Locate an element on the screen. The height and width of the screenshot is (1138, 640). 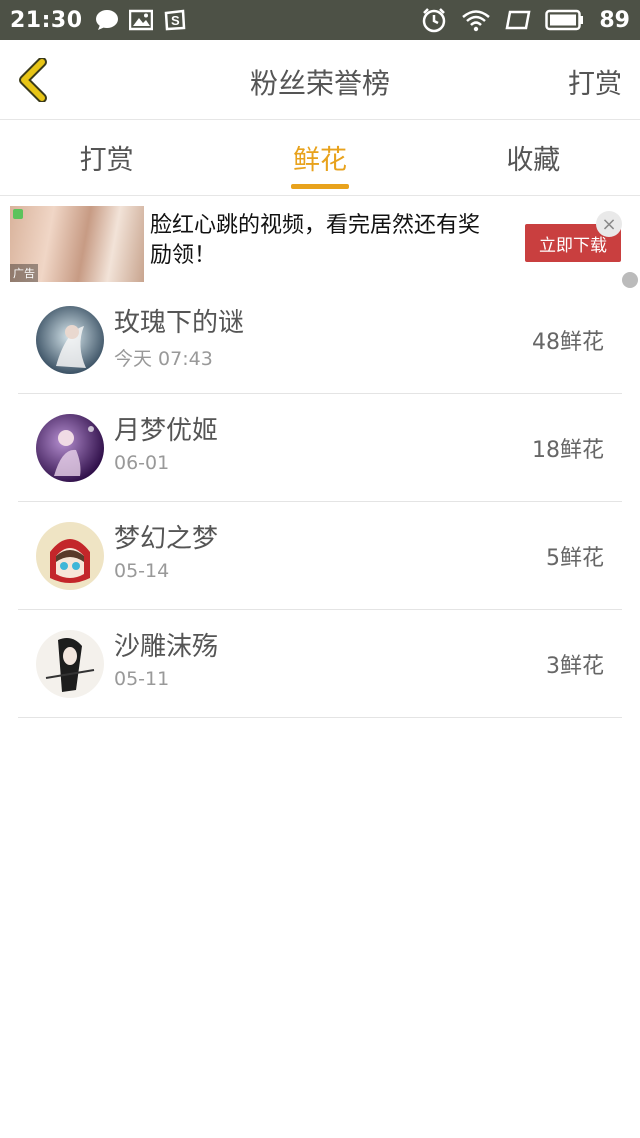
window-icon is located at coordinates (518, 20).